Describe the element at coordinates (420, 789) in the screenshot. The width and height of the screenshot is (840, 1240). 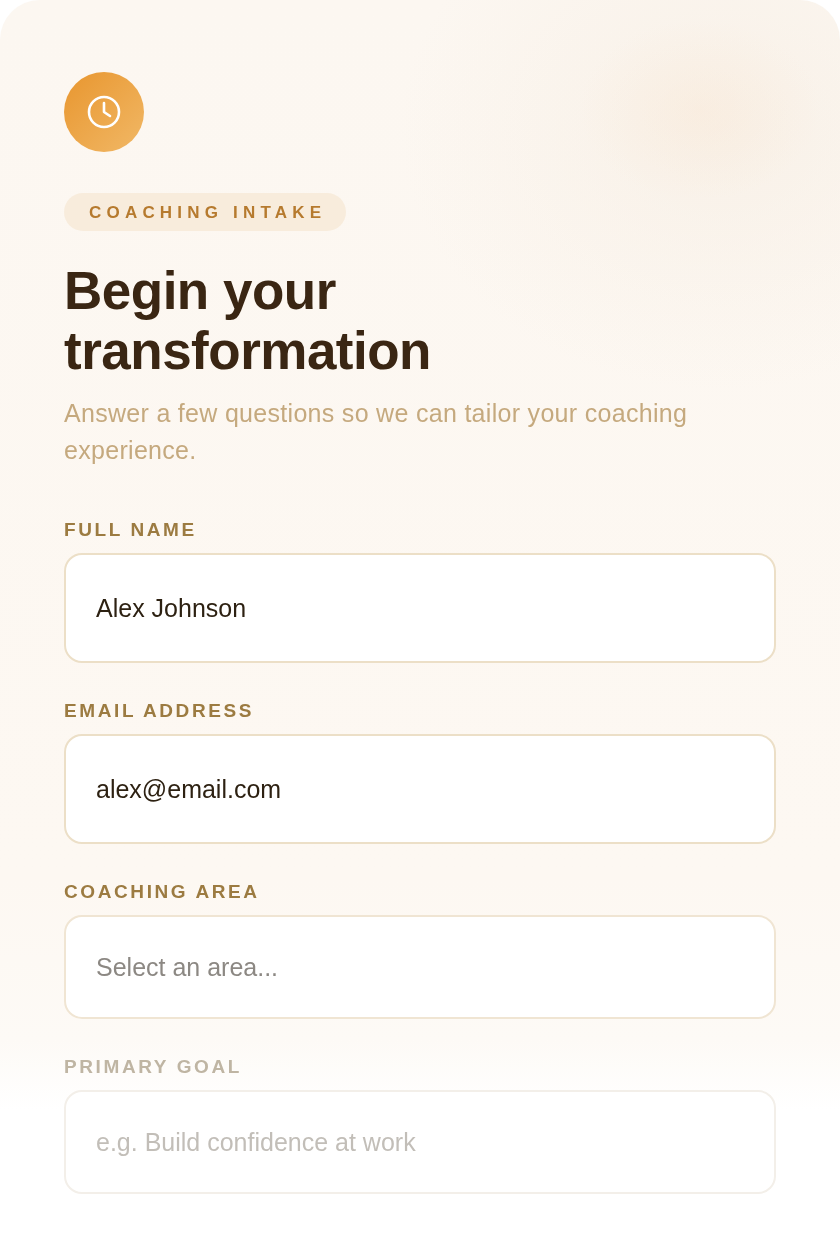
I see `email-field: alex@email.com` at that location.